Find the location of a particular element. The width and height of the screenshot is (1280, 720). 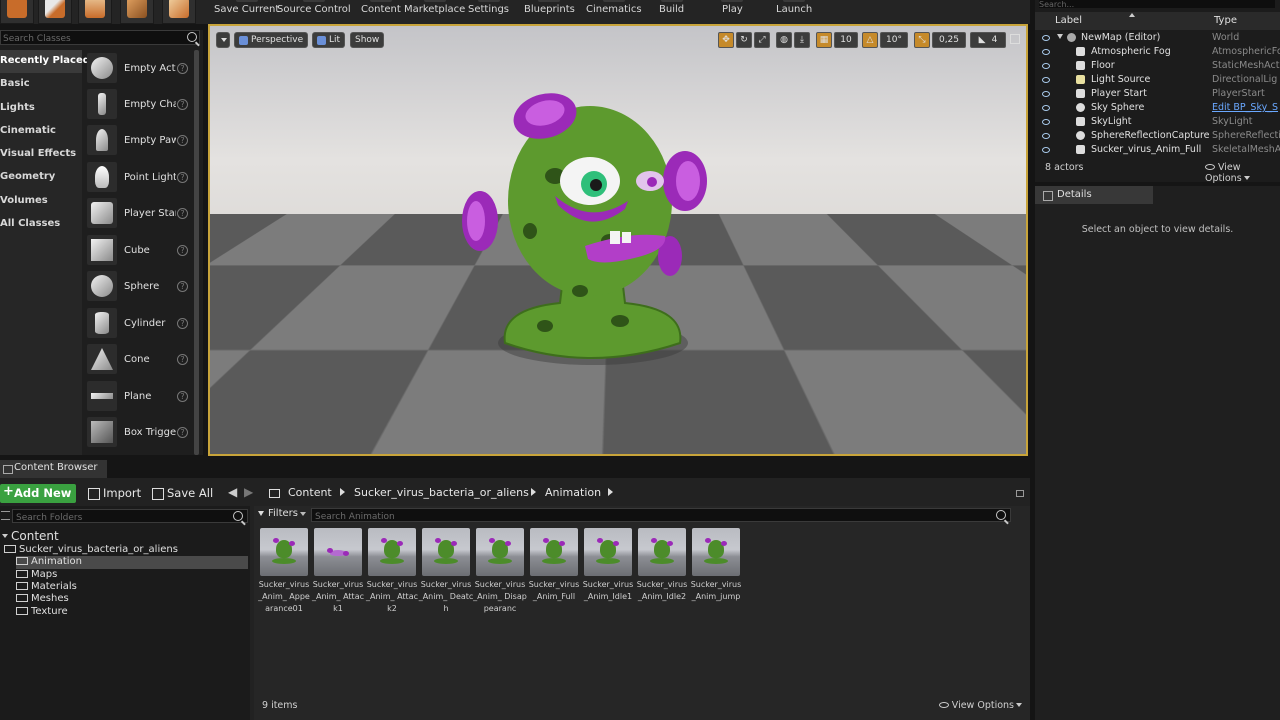

content-view-options-button: View Options is located at coordinates (980, 705).